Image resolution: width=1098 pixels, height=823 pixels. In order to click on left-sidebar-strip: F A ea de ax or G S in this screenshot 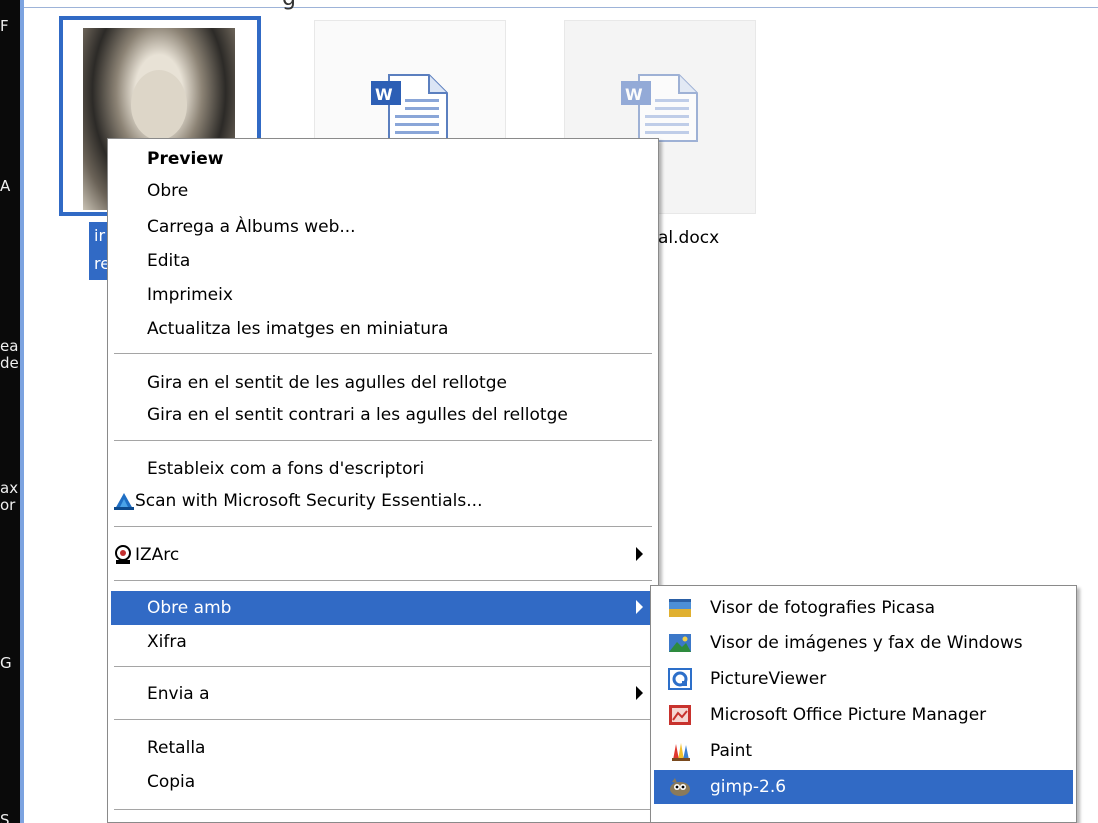, I will do `click(10, 411)`.